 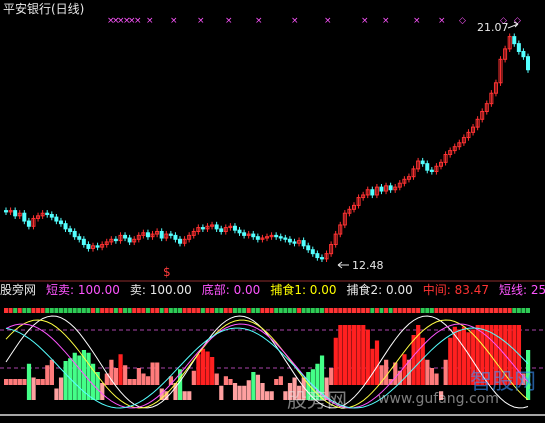 What do you see at coordinates (368, 265) in the screenshot?
I see `low-price-label: 12.48` at bounding box center [368, 265].